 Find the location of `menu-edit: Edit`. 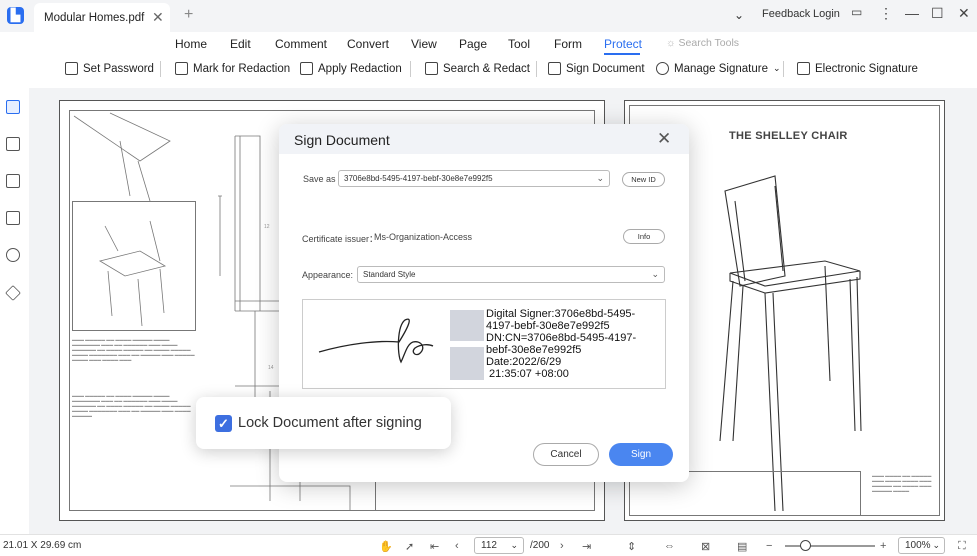

menu-edit: Edit is located at coordinates (240, 44).